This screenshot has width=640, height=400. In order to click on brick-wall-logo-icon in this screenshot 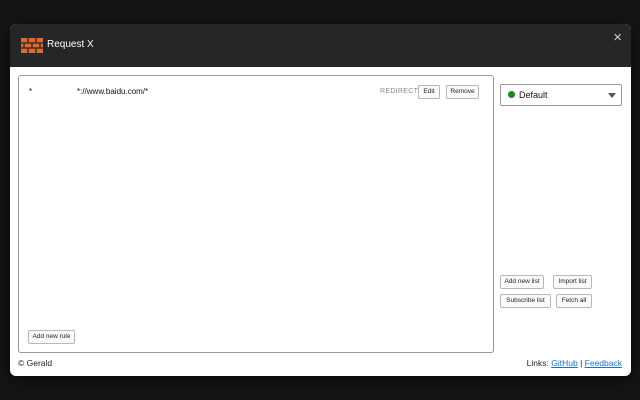, I will do `click(32, 45)`.